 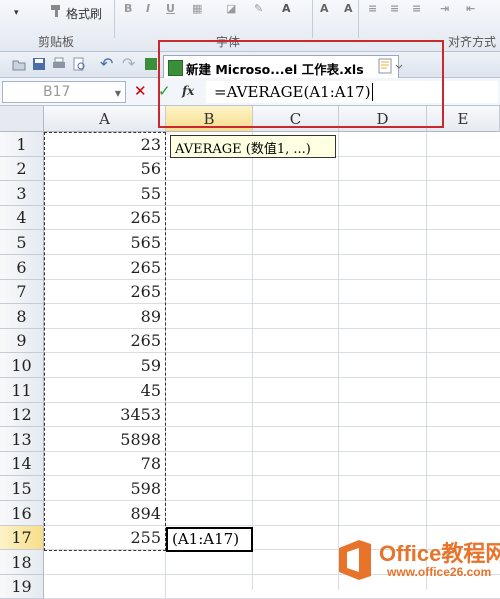 I want to click on format-painter-icon, so click(x=55, y=11).